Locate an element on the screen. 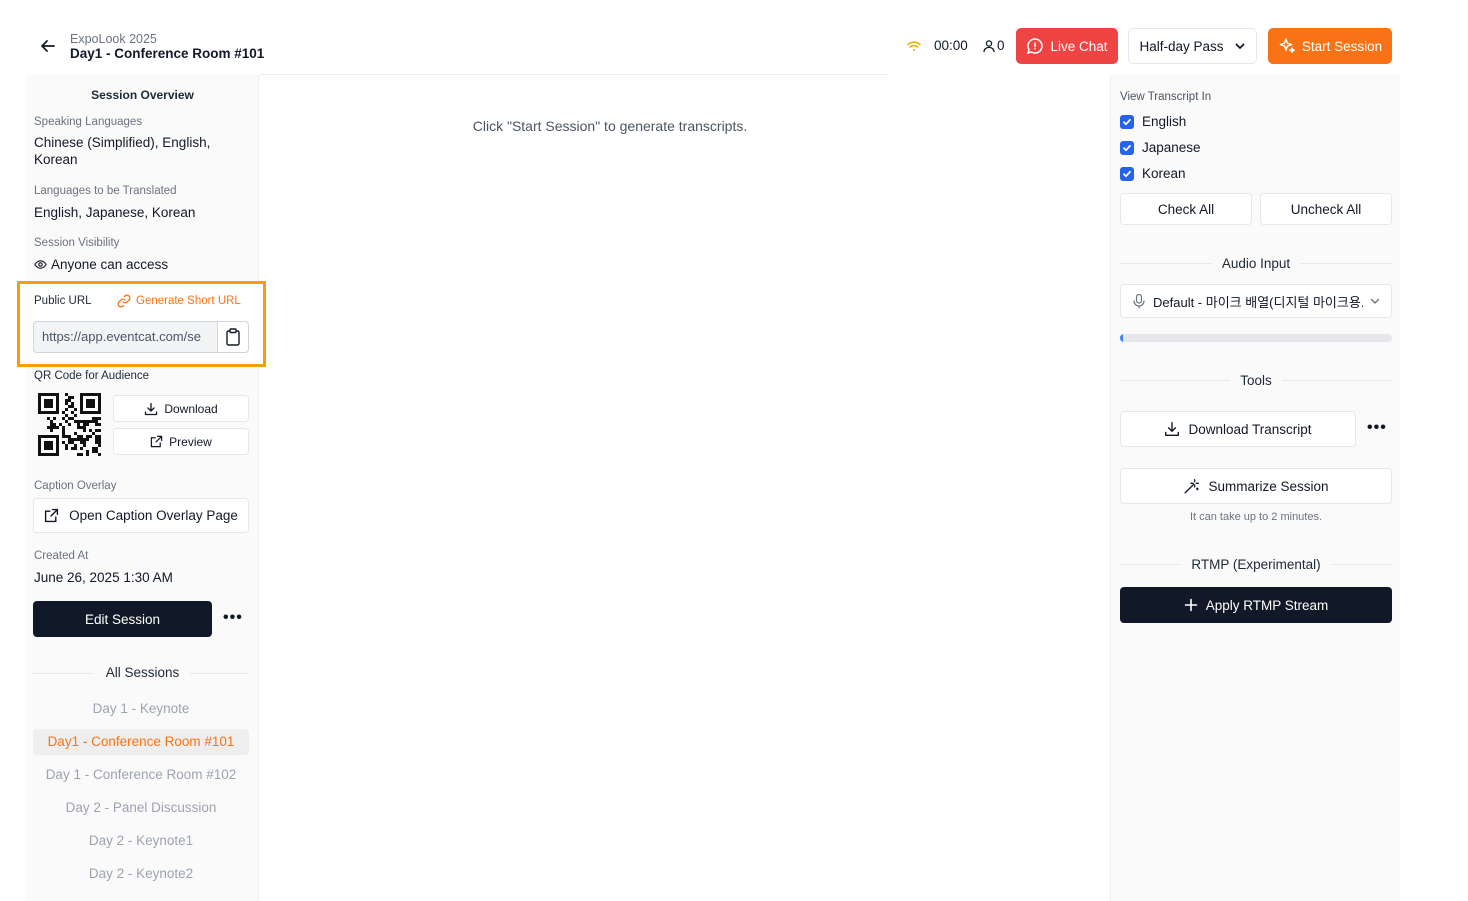 The width and height of the screenshot is (1468, 901). sparkle-icon is located at coordinates (1287, 46).